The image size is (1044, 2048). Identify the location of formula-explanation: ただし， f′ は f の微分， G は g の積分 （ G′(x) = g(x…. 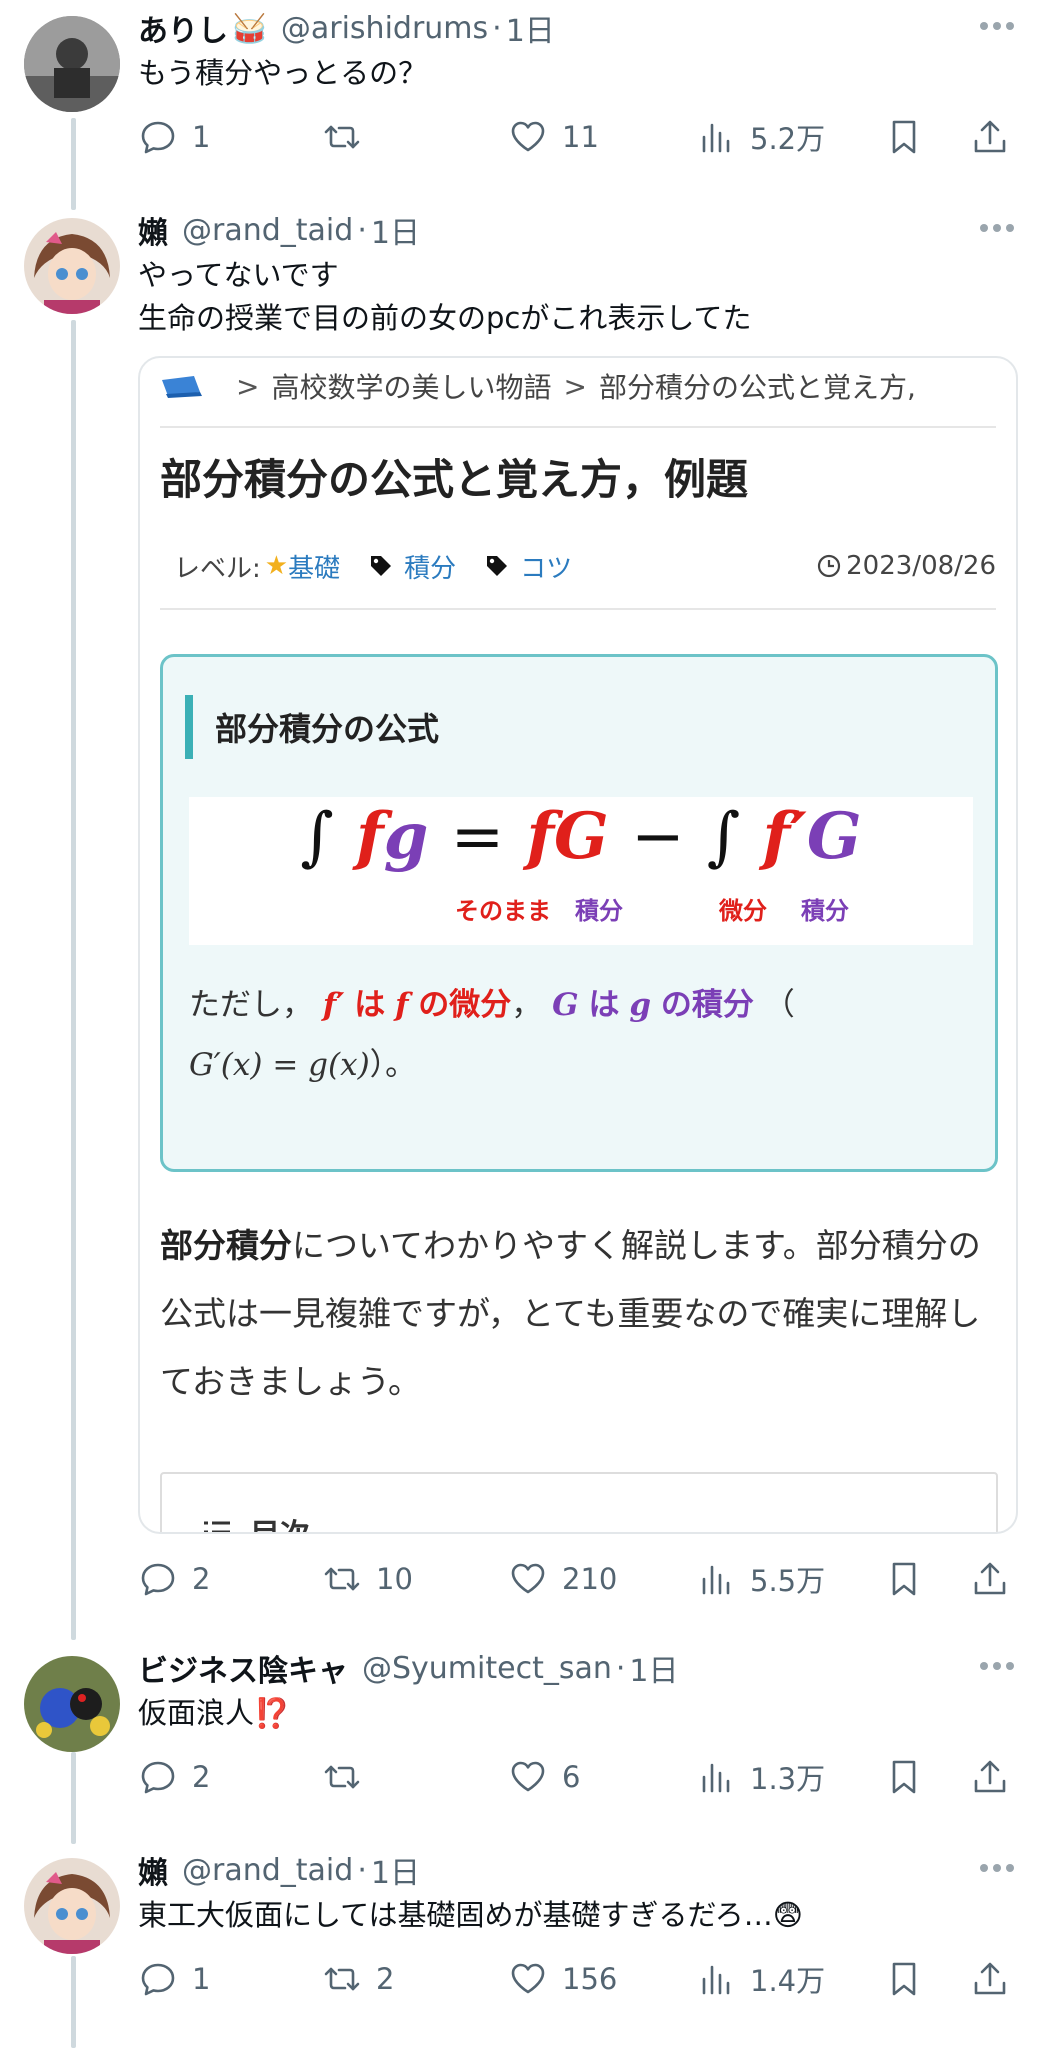
(584, 1035).